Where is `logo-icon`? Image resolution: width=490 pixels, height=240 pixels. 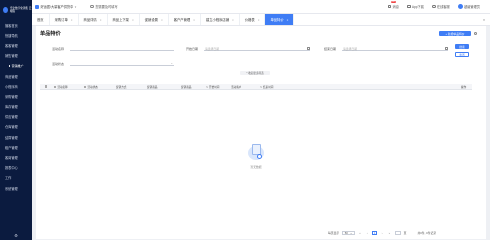 logo-icon is located at coordinates (5, 10).